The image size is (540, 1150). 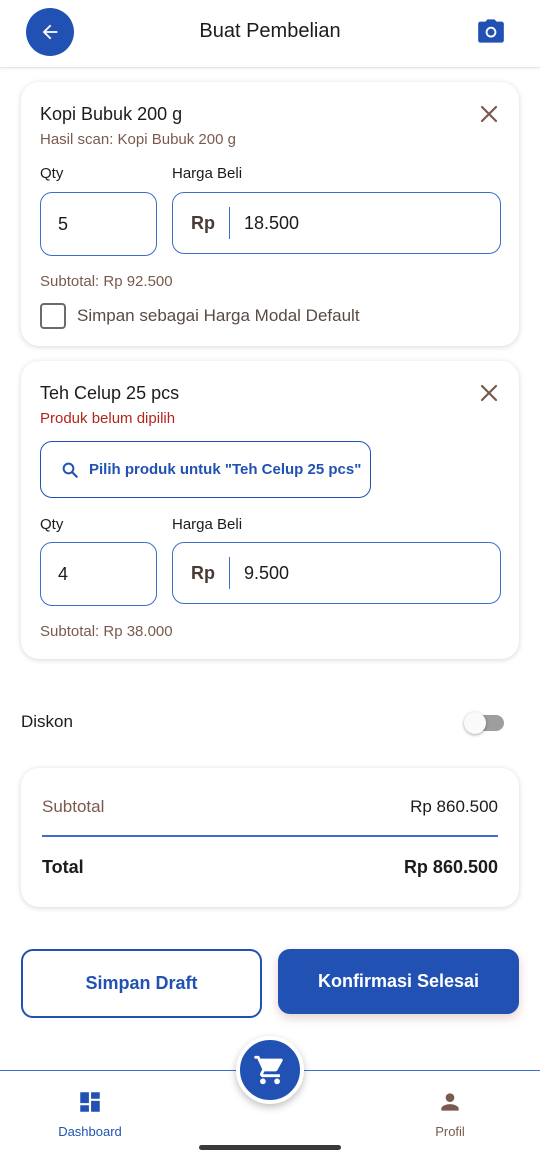 What do you see at coordinates (450, 1114) in the screenshot?
I see `nav-profil: Profil` at bounding box center [450, 1114].